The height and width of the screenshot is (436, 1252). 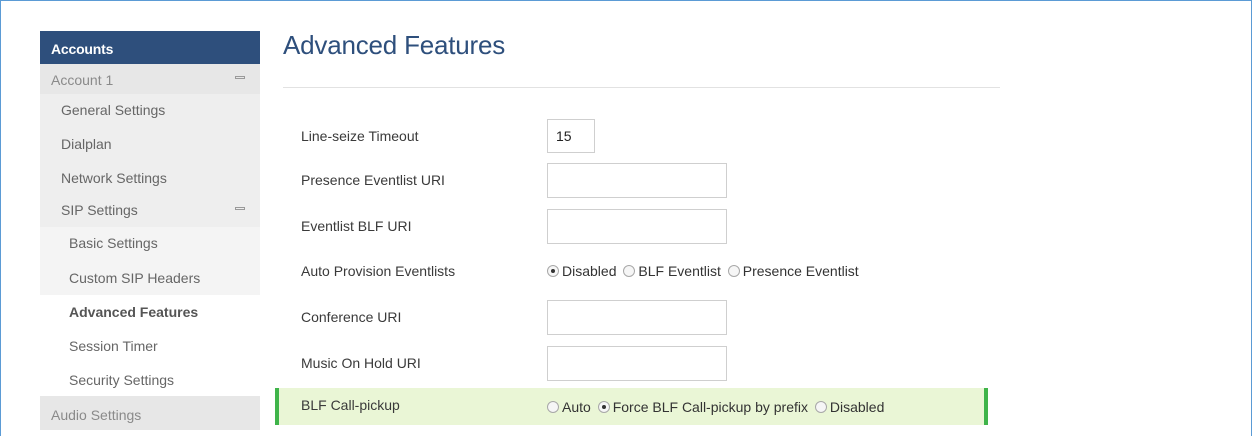 What do you see at coordinates (351, 317) in the screenshot?
I see `field-label: Conference URI` at bounding box center [351, 317].